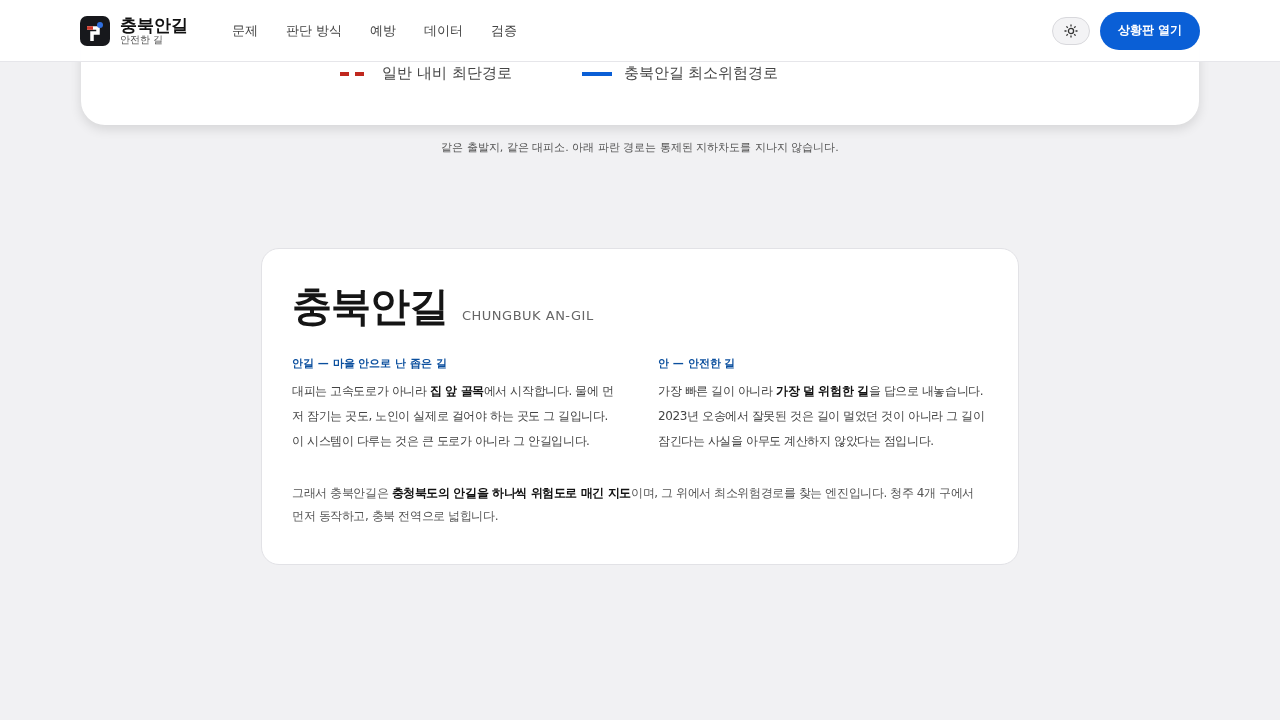  What do you see at coordinates (504, 30) in the screenshot?
I see `nav-link: 검증` at bounding box center [504, 30].